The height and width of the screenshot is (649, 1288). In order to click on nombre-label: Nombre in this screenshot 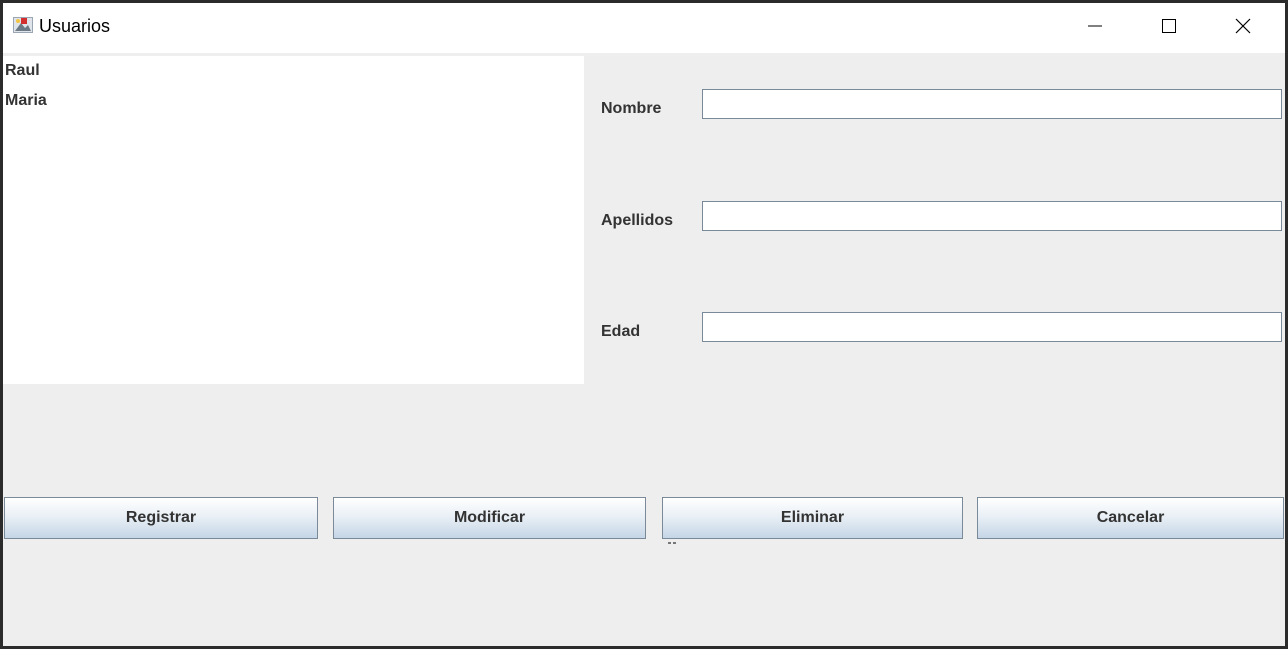, I will do `click(631, 108)`.